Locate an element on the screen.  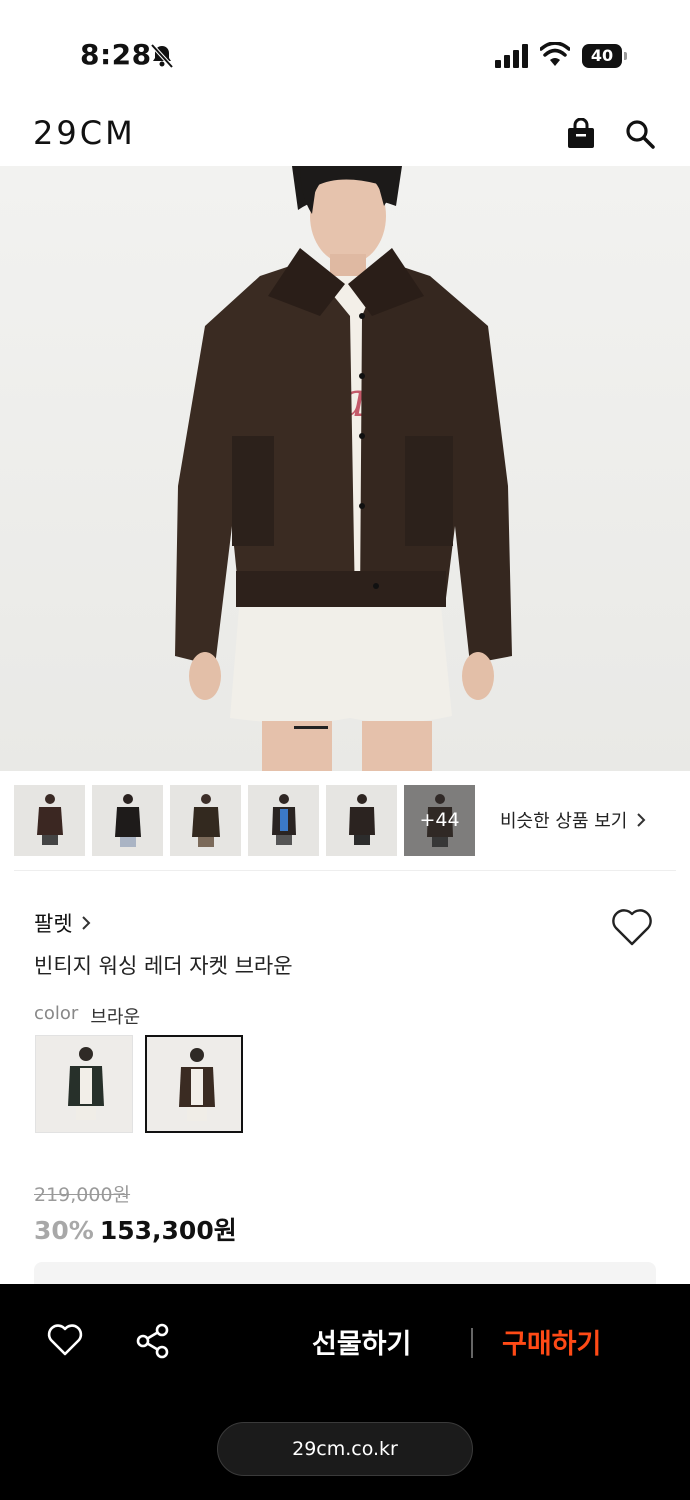
app-header: 29CM is located at coordinates (345, 133).